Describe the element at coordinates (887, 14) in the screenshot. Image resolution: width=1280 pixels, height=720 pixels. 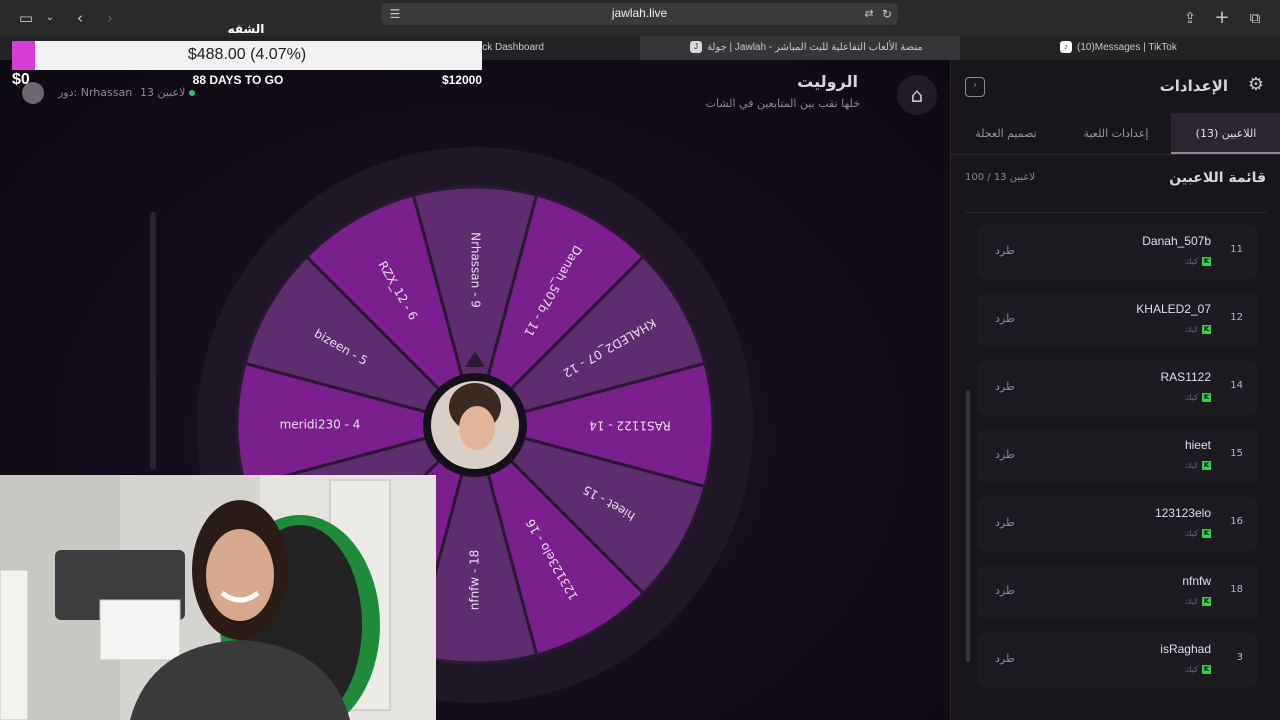
I see `reload-icon: ↻` at that location.